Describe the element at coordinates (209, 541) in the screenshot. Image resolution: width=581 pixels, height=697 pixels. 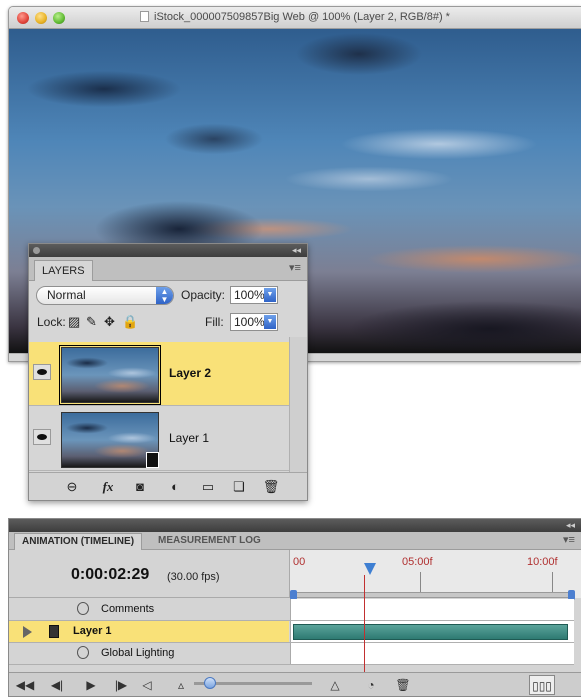
I see `tab-measurement-log: MEASUREMENT LOG` at that location.